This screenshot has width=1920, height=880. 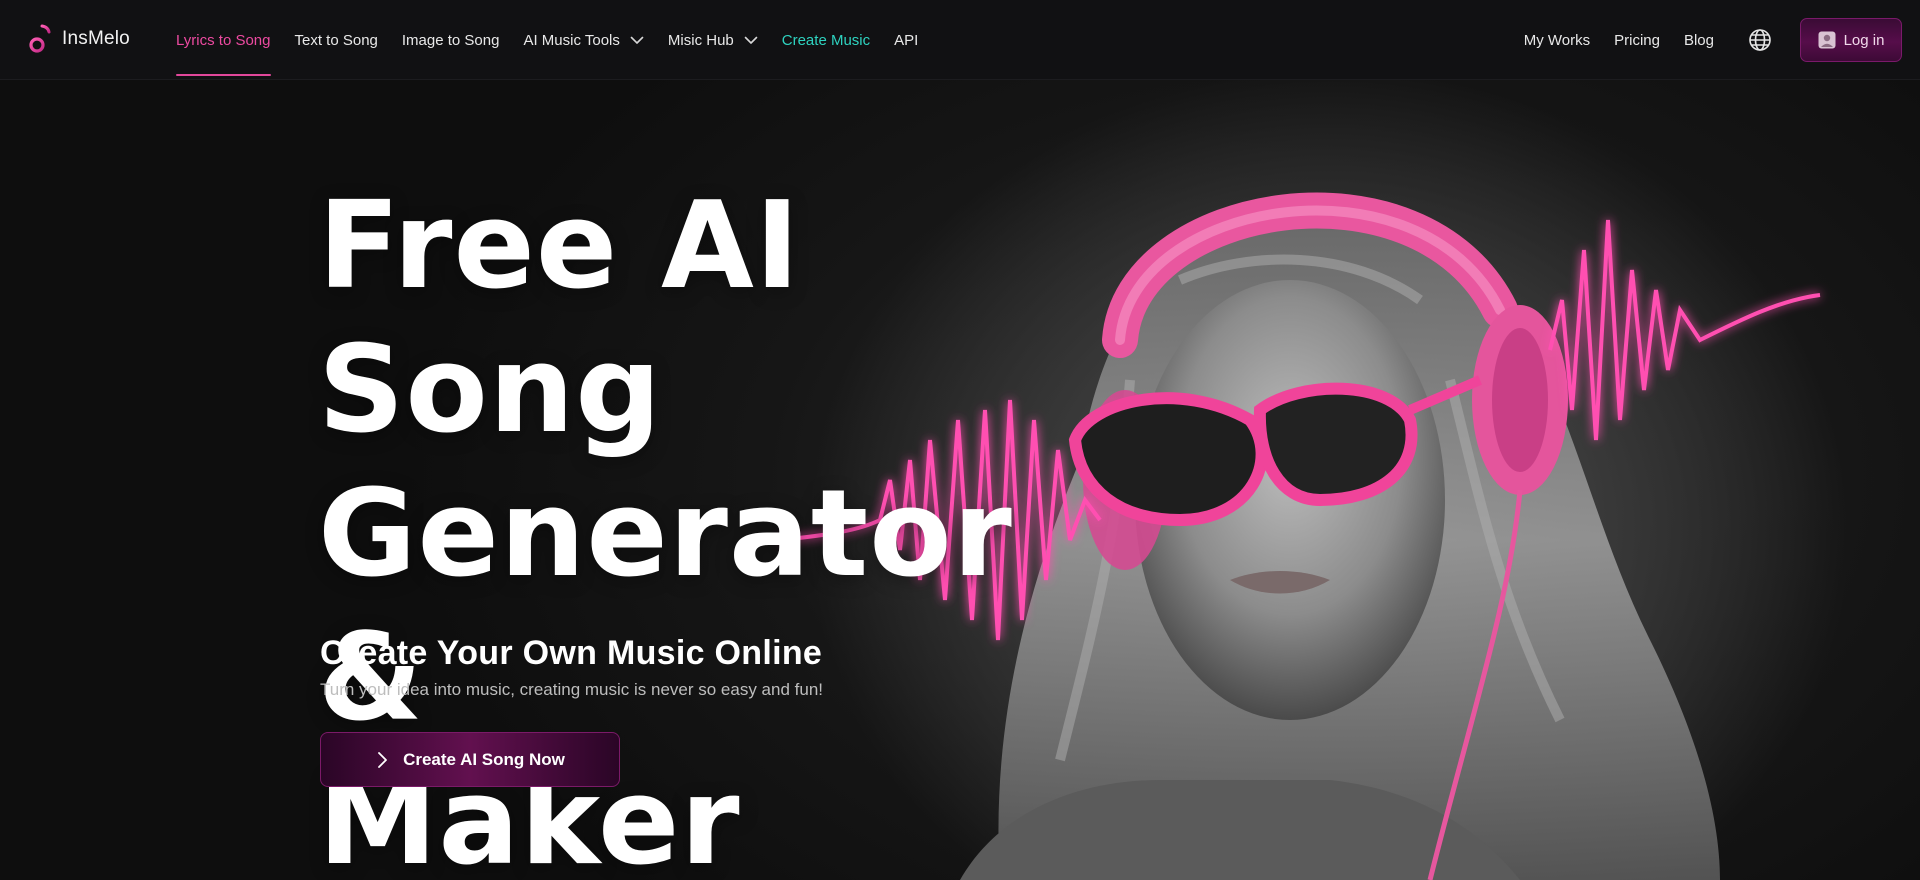 What do you see at coordinates (382, 759) in the screenshot?
I see `chevron-right-icon` at bounding box center [382, 759].